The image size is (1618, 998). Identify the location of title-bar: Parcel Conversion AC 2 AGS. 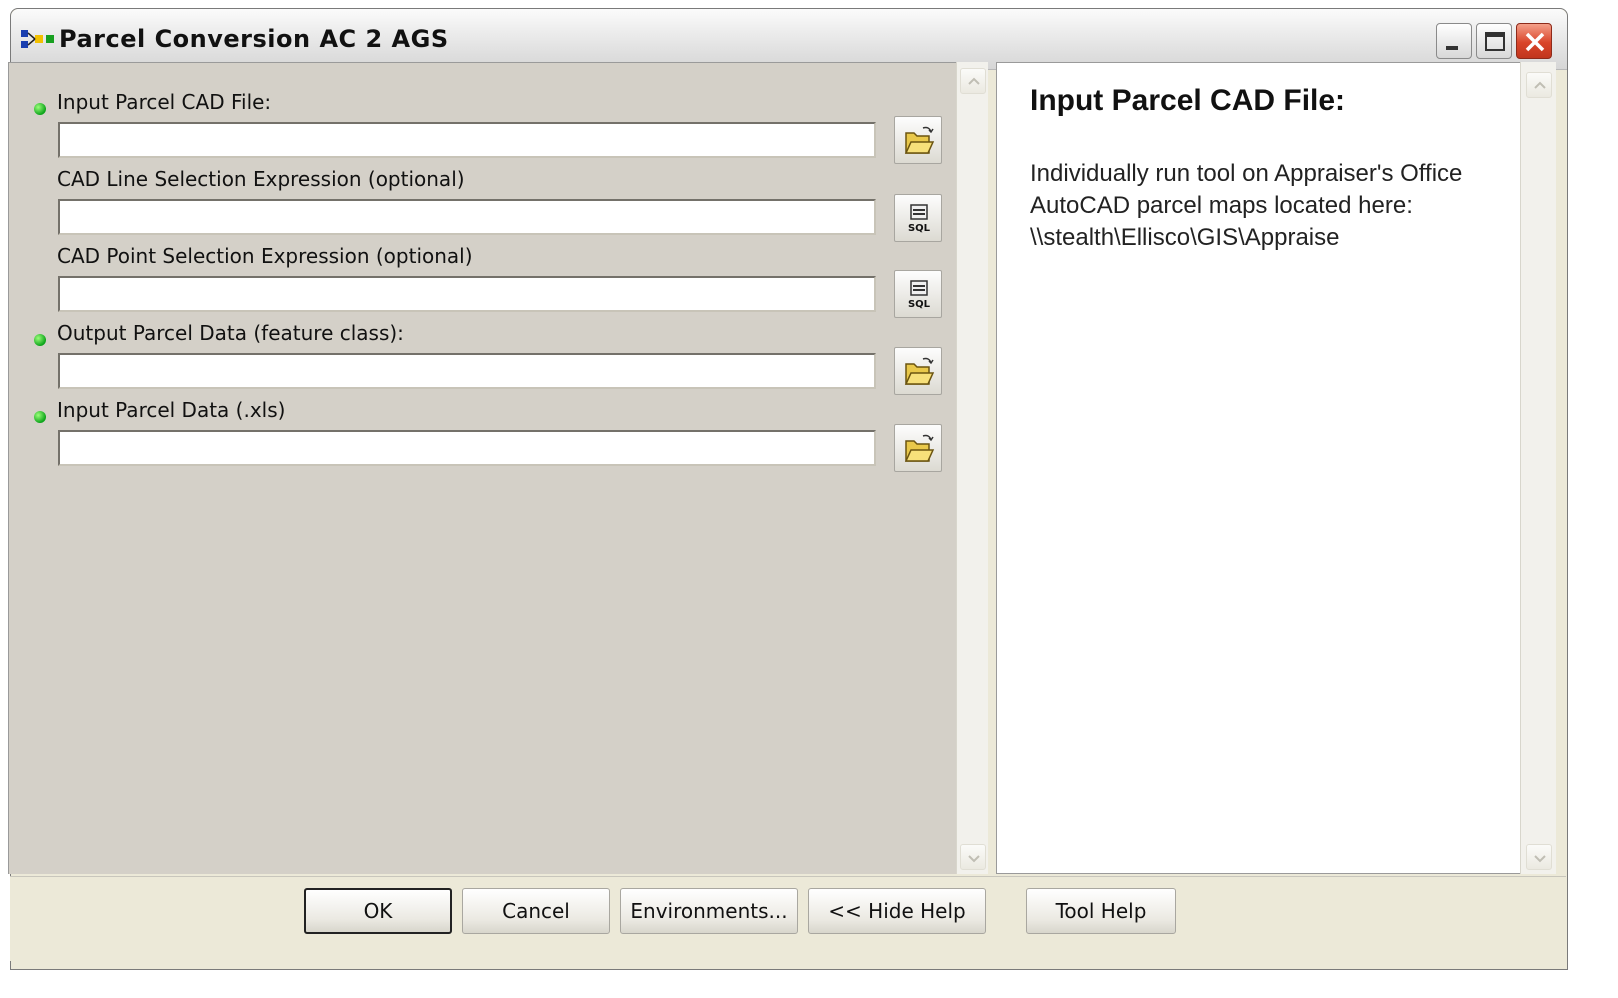
(789, 39).